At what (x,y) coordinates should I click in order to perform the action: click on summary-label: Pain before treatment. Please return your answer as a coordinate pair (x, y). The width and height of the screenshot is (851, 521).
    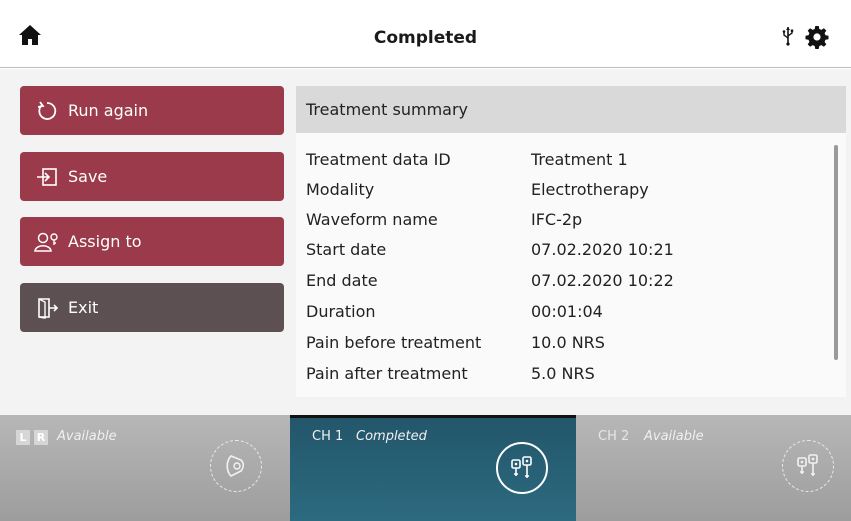
    Looking at the image, I should click on (394, 342).